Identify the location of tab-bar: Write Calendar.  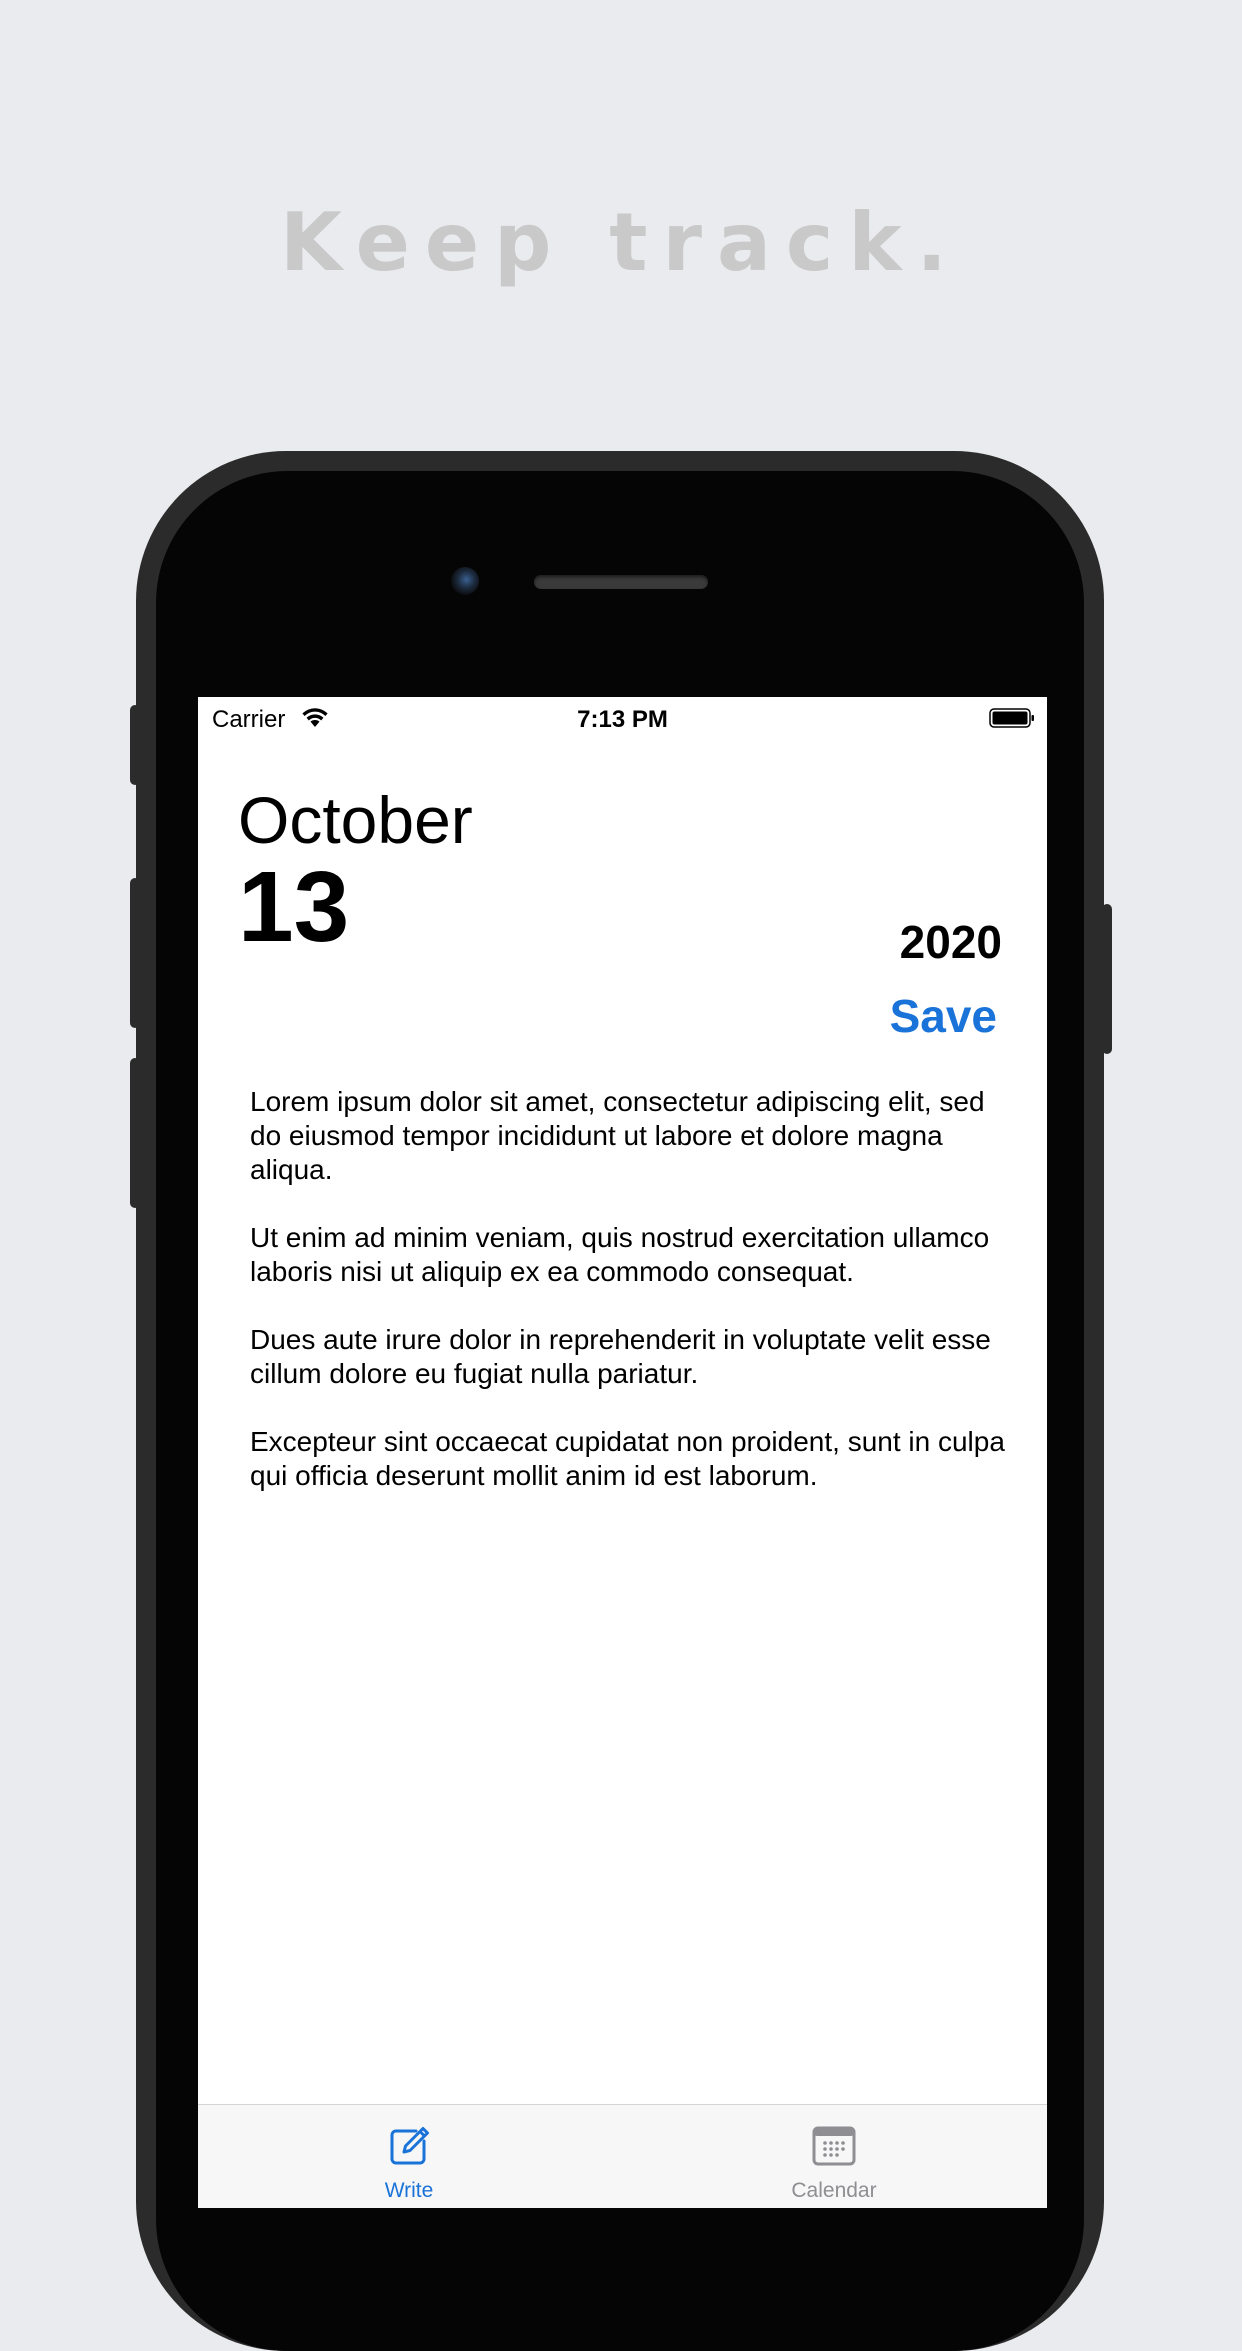
(622, 2156).